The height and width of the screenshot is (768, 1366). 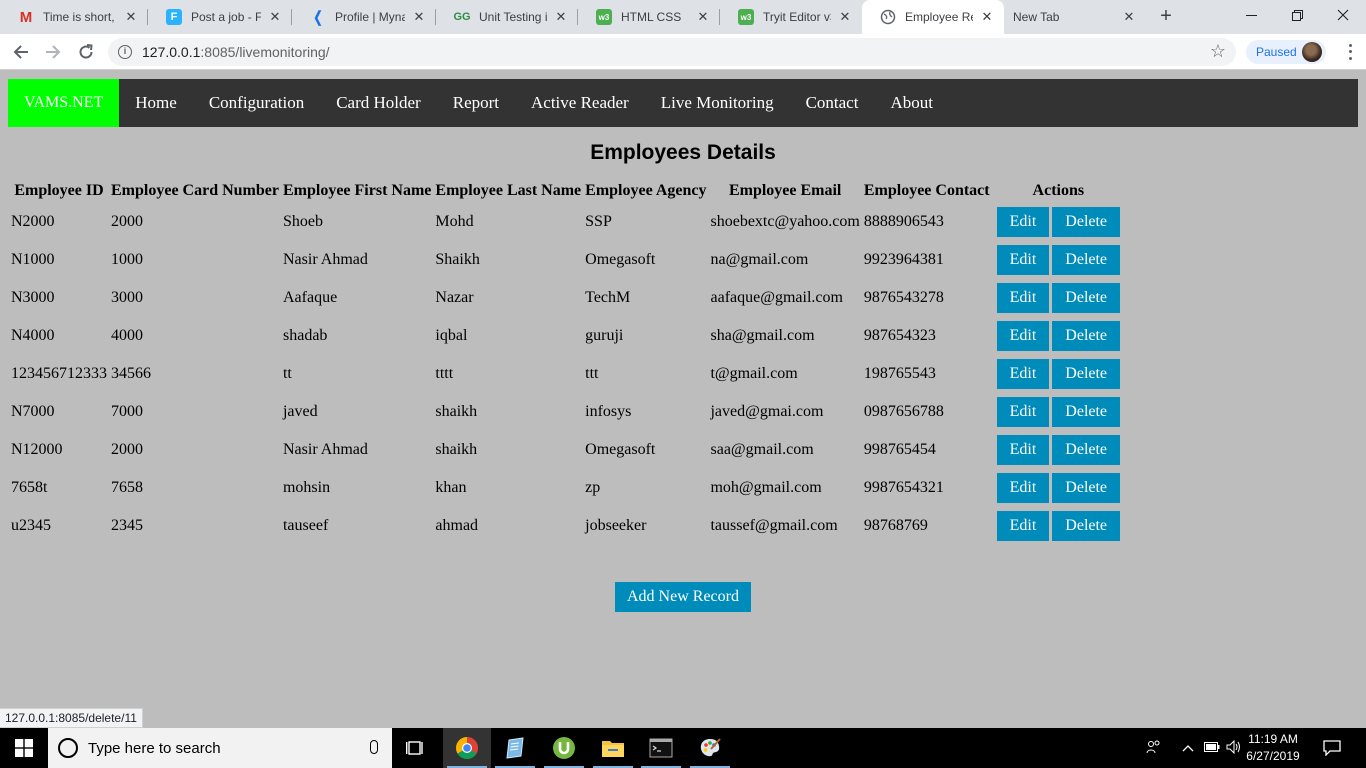 I want to click on tab-html-css: w3 HTML CSS ✕, so click(x=649, y=17).